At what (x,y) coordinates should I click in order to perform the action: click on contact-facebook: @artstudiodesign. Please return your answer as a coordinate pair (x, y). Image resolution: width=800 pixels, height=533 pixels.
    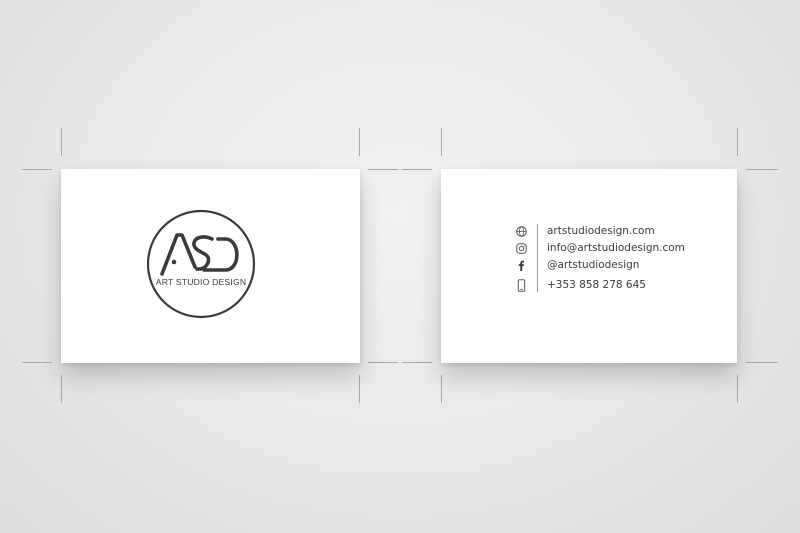
    Looking at the image, I should click on (620, 265).